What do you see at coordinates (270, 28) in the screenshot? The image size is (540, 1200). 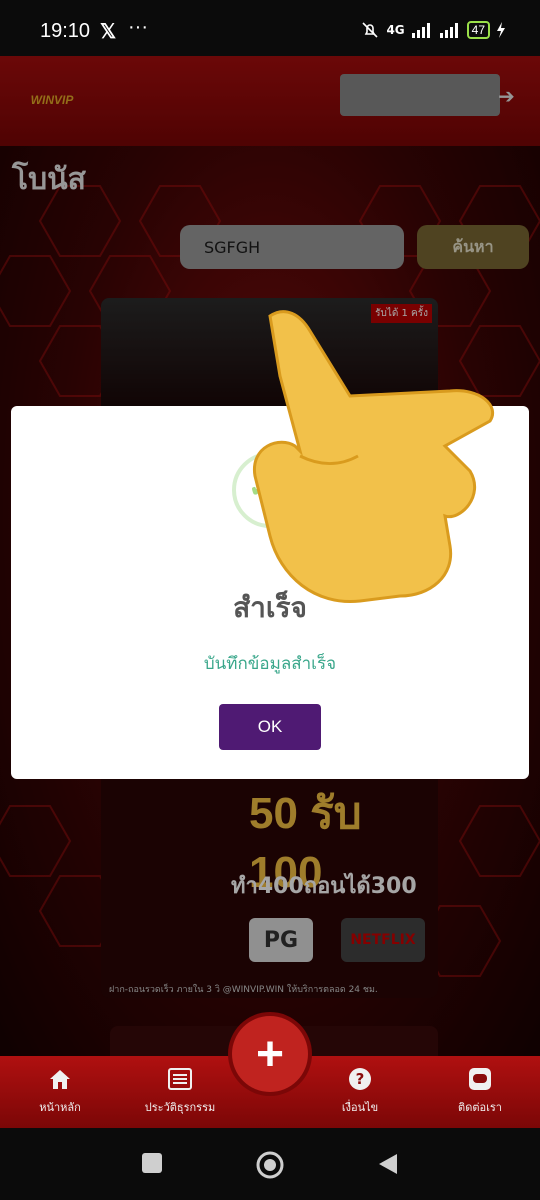 I see `status-bar: 19:10 𝕏 ··· 4G 47` at bounding box center [270, 28].